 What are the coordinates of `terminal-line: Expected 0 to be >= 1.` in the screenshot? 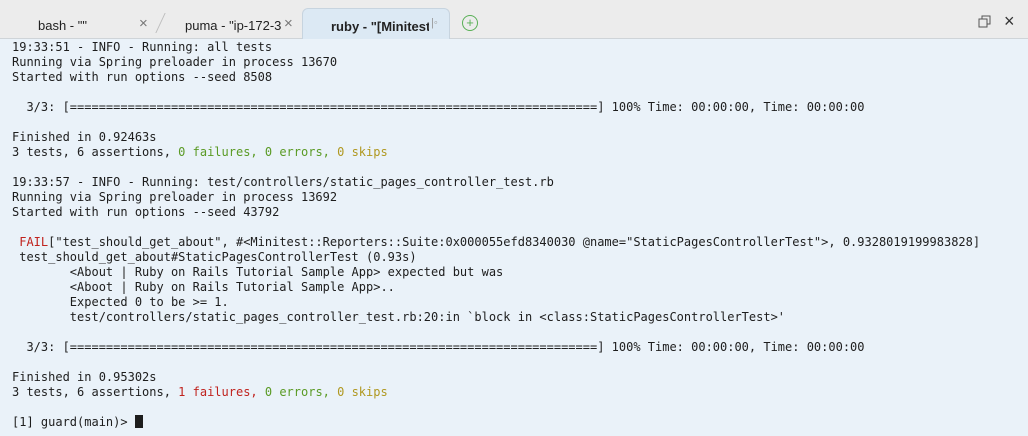 It's located at (120, 302).